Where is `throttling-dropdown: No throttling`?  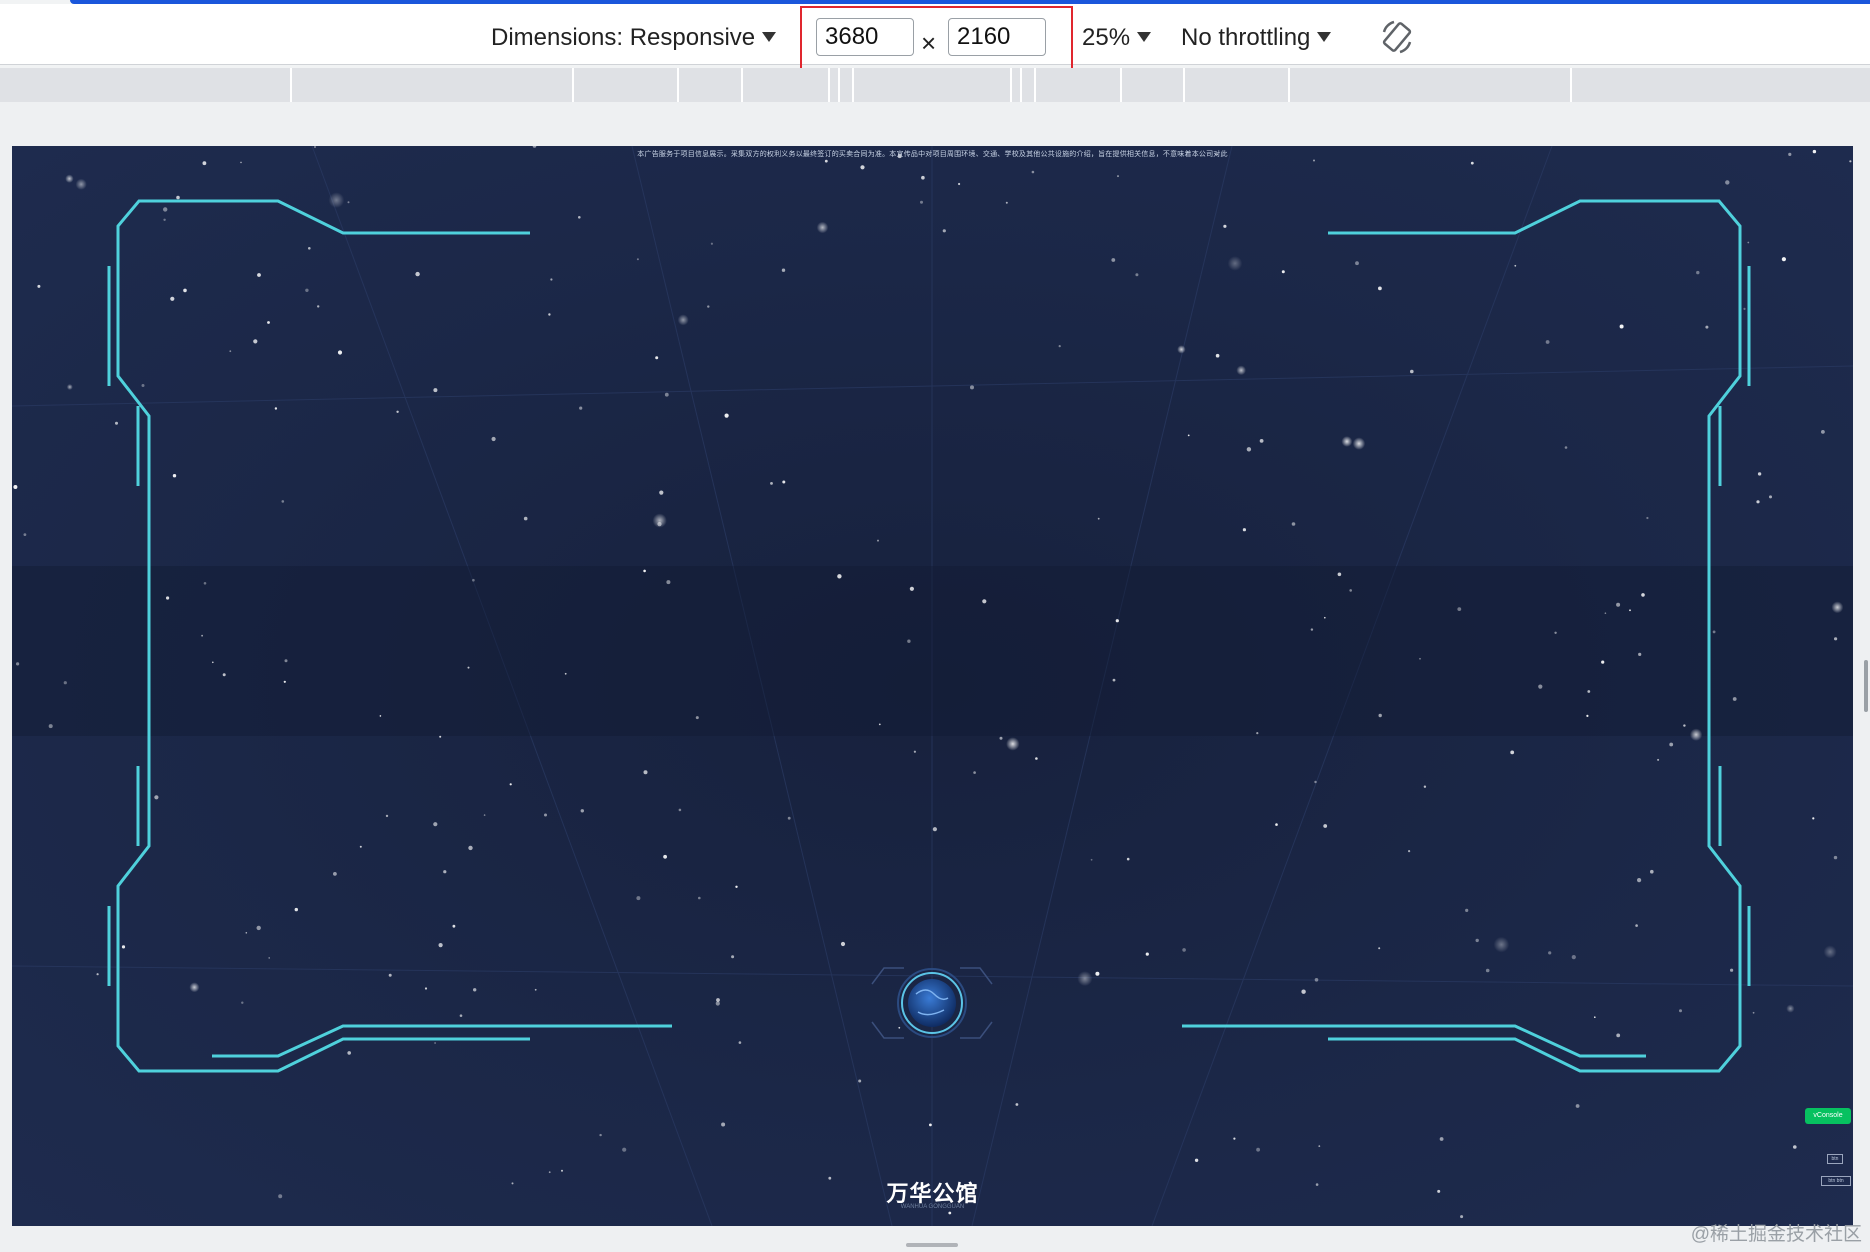 throttling-dropdown: No throttling is located at coordinates (1256, 38).